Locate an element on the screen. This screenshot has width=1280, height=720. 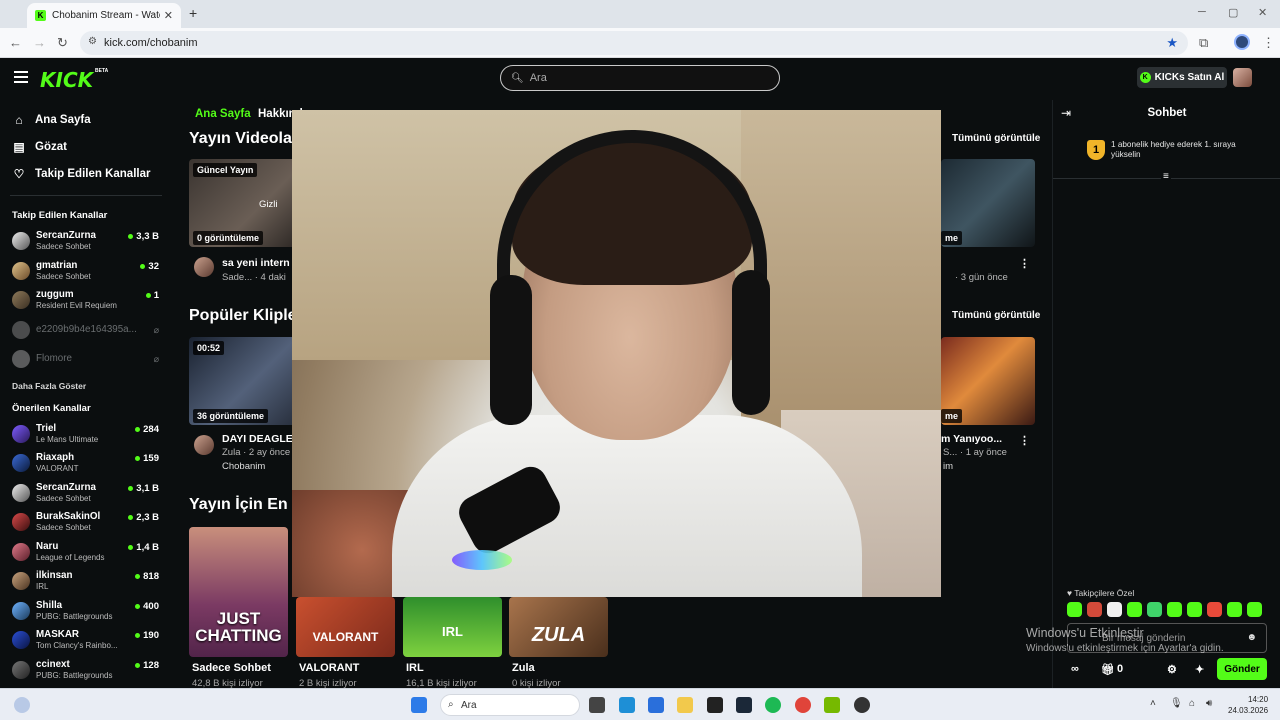
followed-channel-item: SercanZurna Sadece Sohbet 3,3 B is located at coordinates (86, 242).